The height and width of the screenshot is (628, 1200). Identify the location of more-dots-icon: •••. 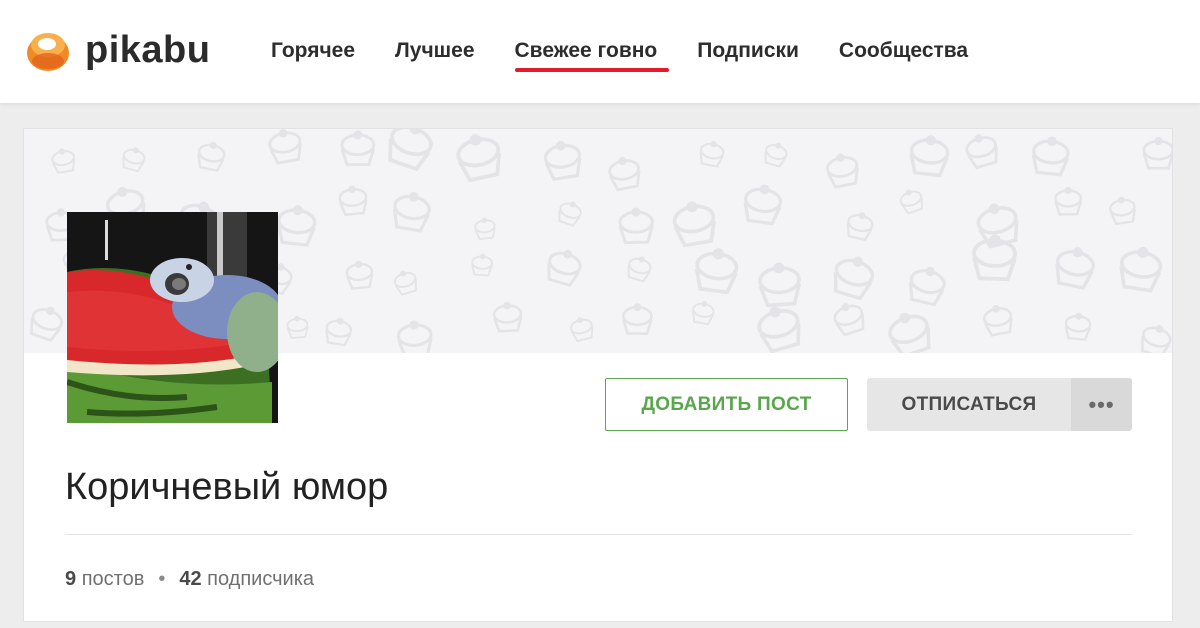
(1101, 404).